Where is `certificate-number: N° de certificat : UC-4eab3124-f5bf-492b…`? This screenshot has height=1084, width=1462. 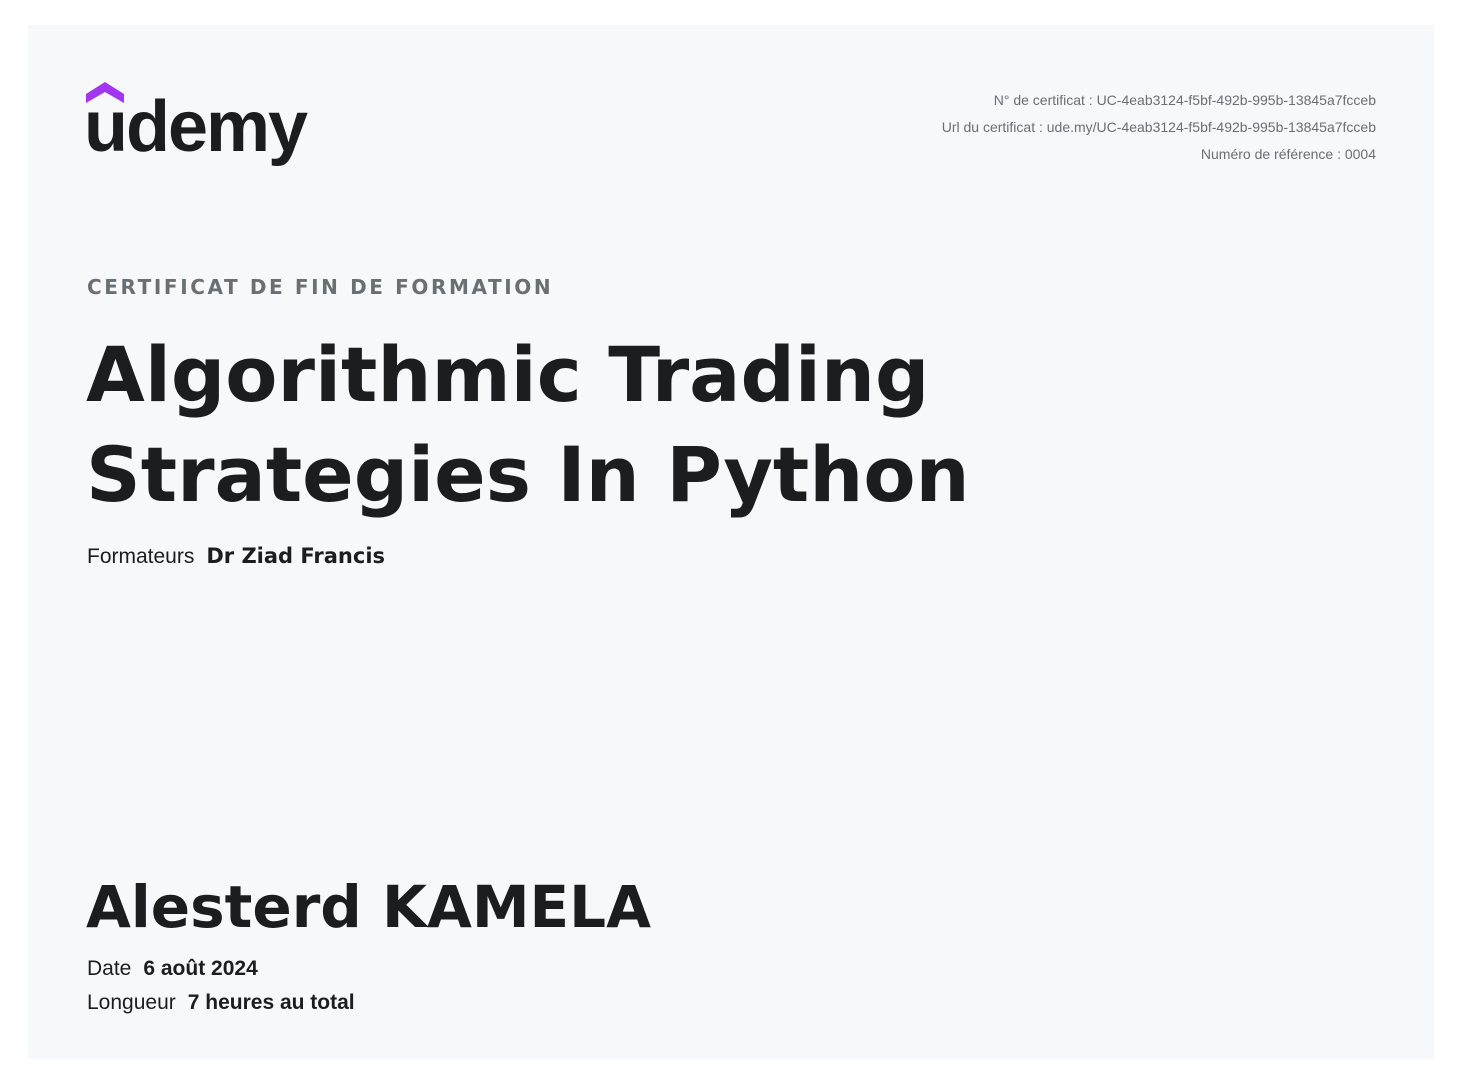
certificate-number: N° de certificat : UC-4eab3124-f5bf-492b… is located at coordinates (1184, 100).